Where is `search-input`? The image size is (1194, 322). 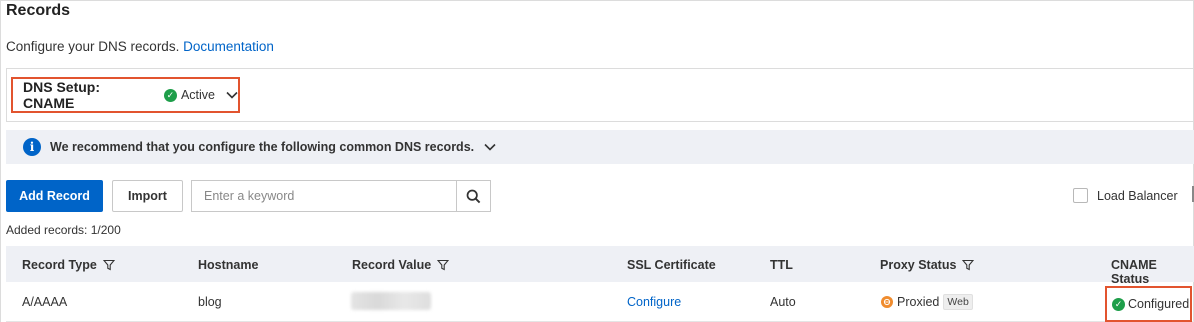
search-input is located at coordinates (324, 196).